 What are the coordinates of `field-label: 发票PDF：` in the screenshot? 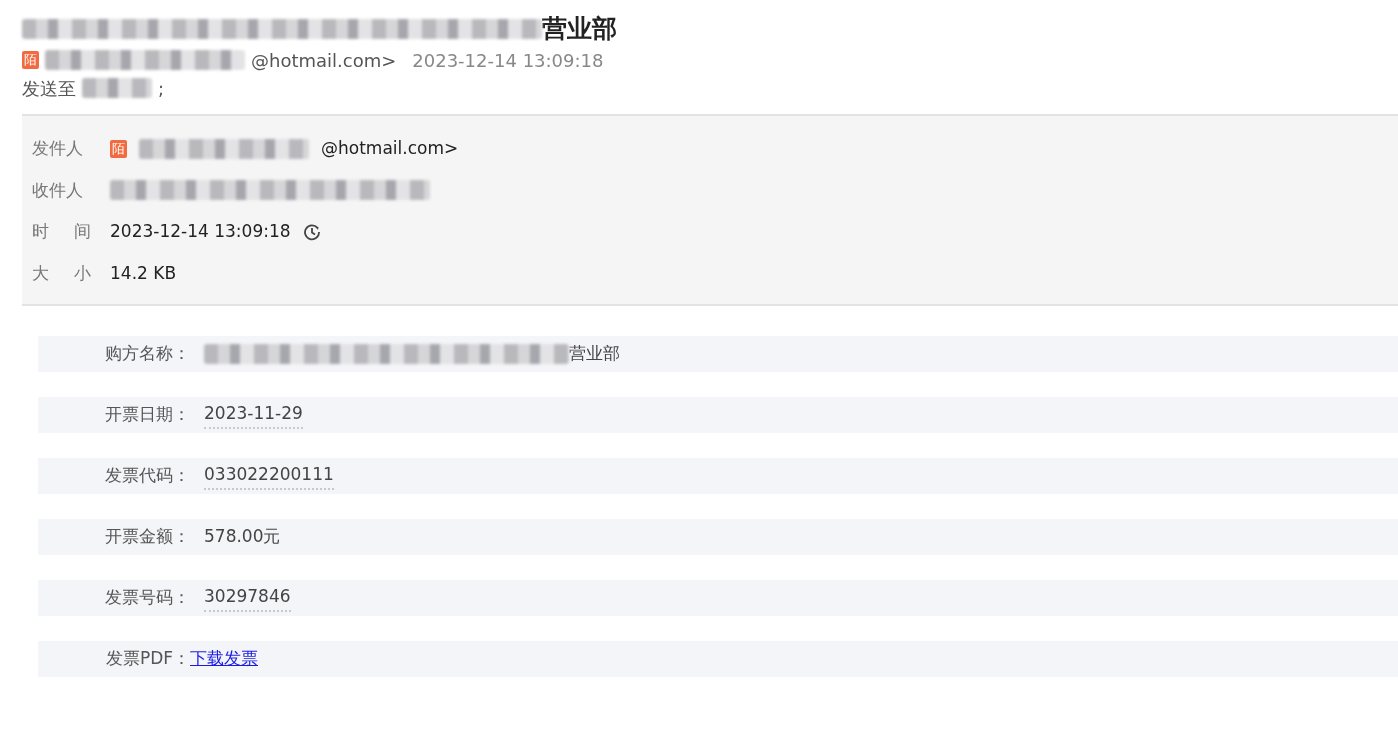 It's located at (147, 659).